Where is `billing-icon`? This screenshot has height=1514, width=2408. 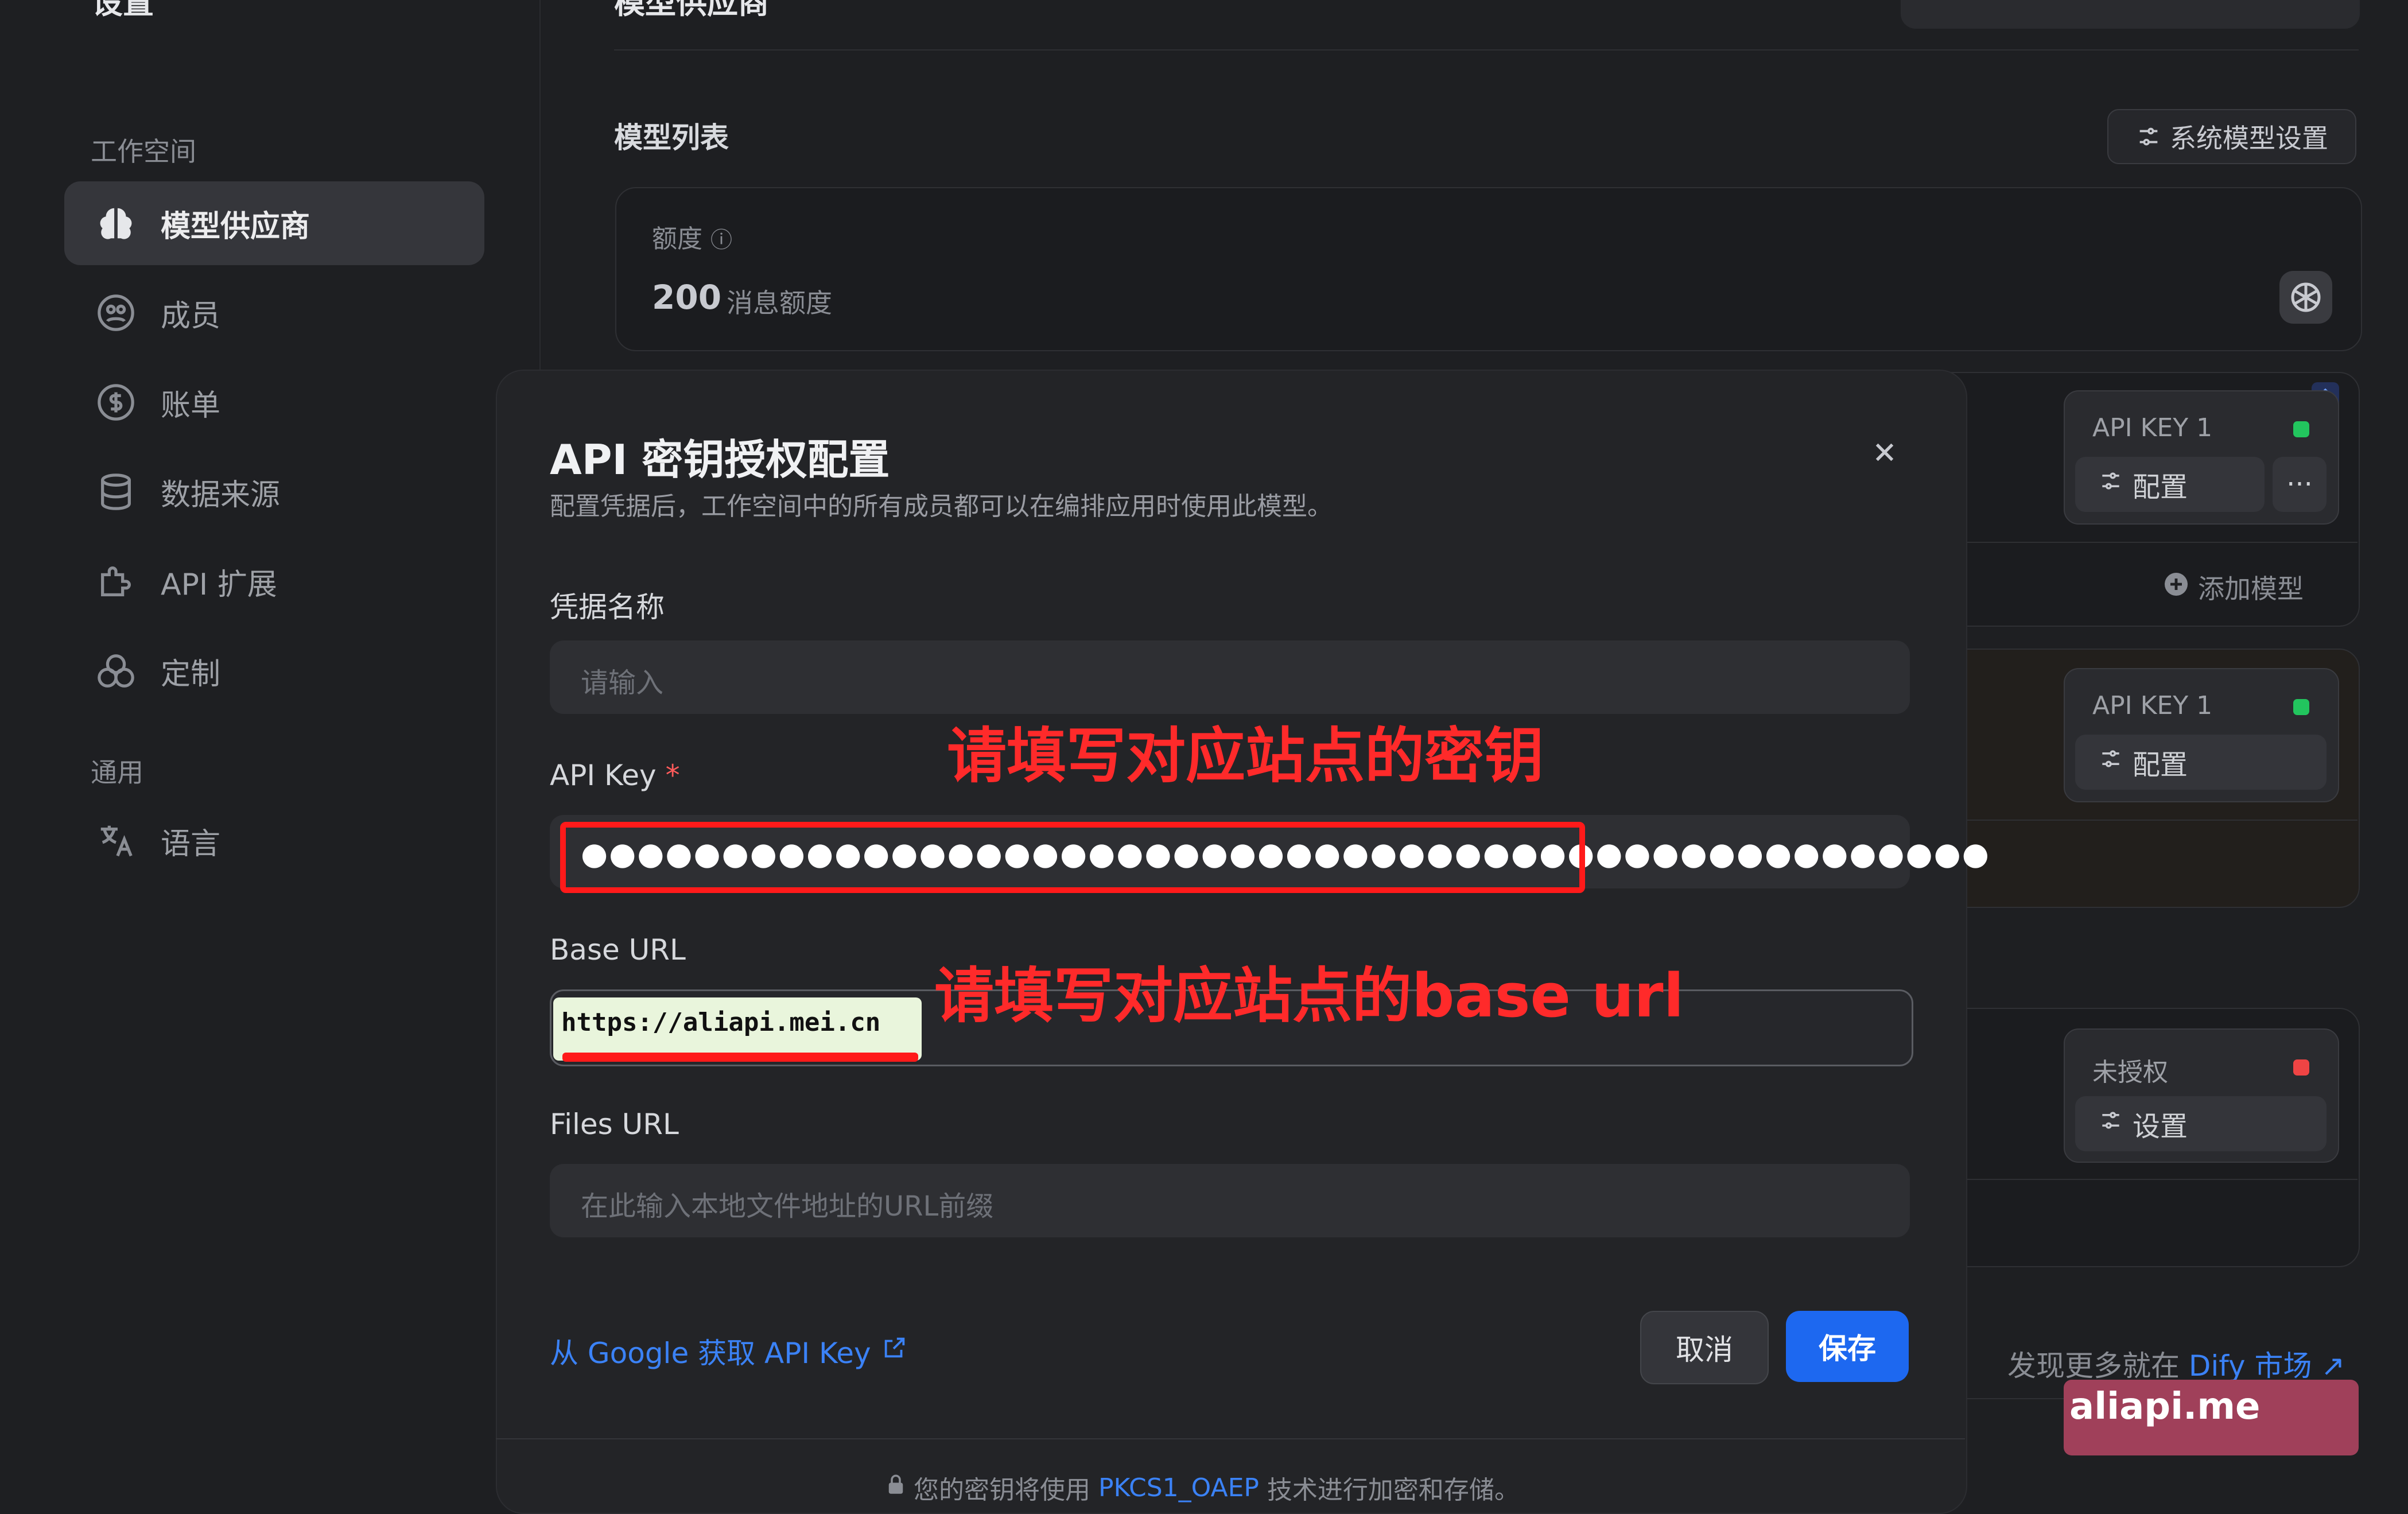 billing-icon is located at coordinates (116, 402).